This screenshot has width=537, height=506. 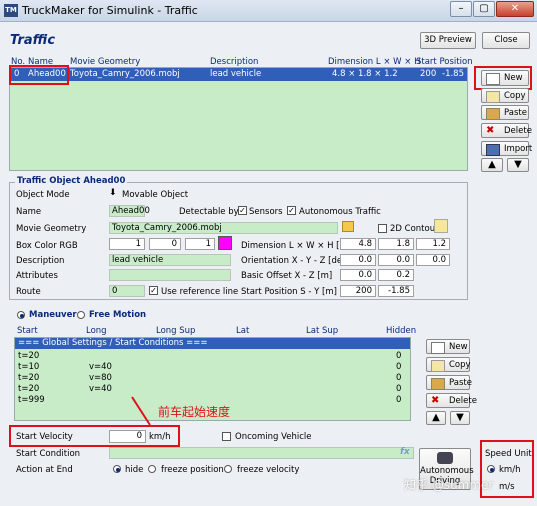 I want to click on col-description: Description, so click(x=234, y=62).